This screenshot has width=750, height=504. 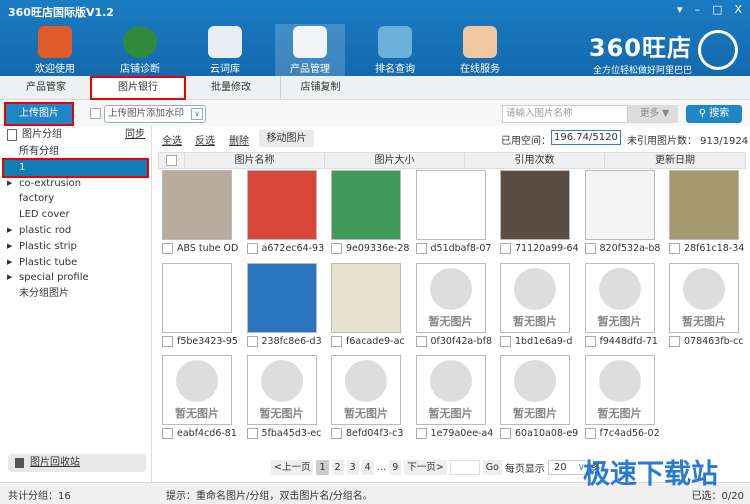 I want to click on image-card: 9e09336e-28, so click(x=370, y=214).